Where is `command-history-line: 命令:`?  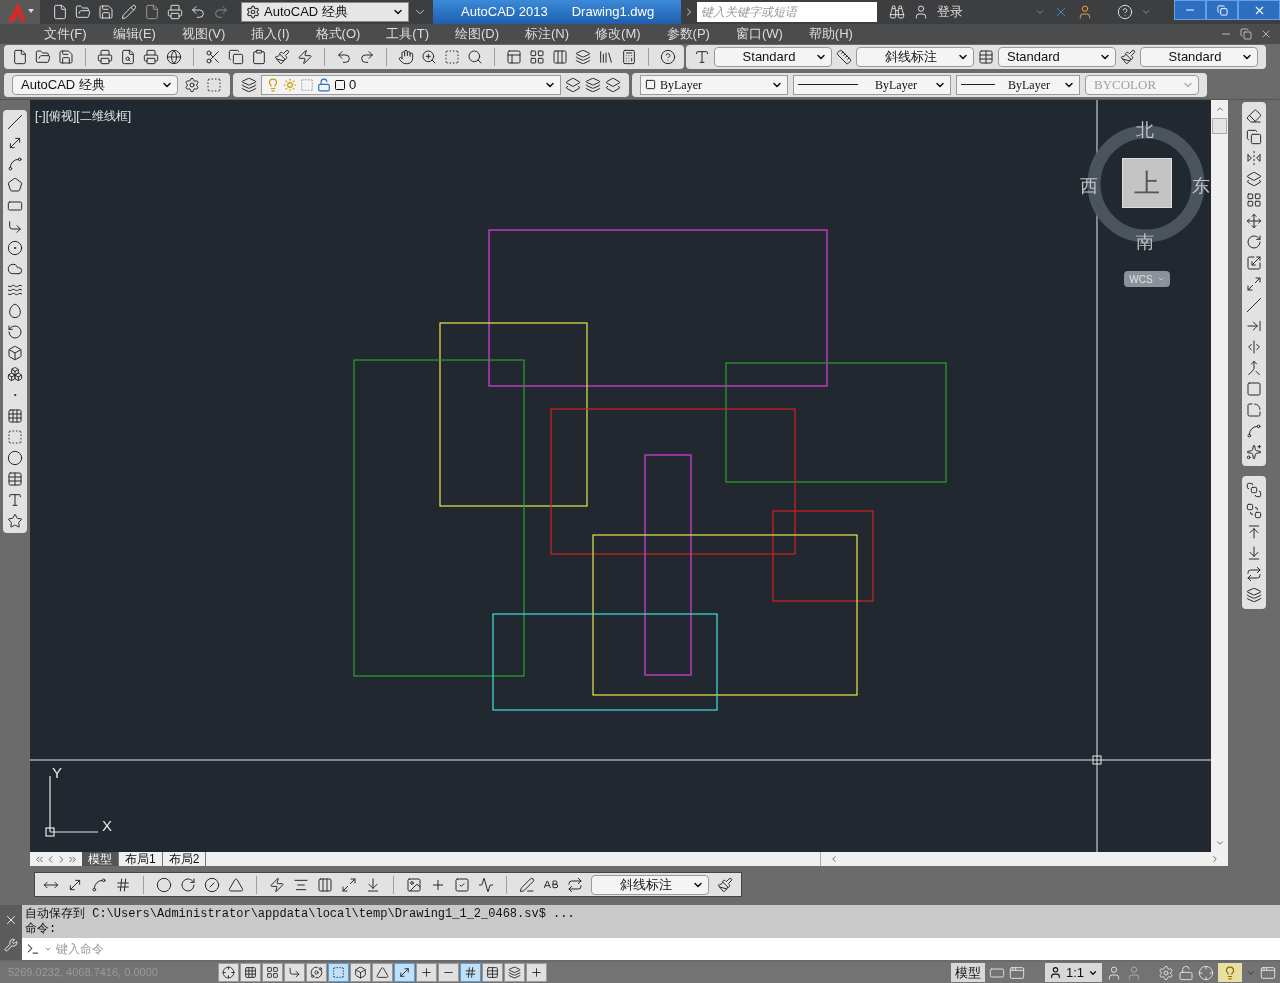 command-history-line: 命令: is located at coordinates (41, 929).